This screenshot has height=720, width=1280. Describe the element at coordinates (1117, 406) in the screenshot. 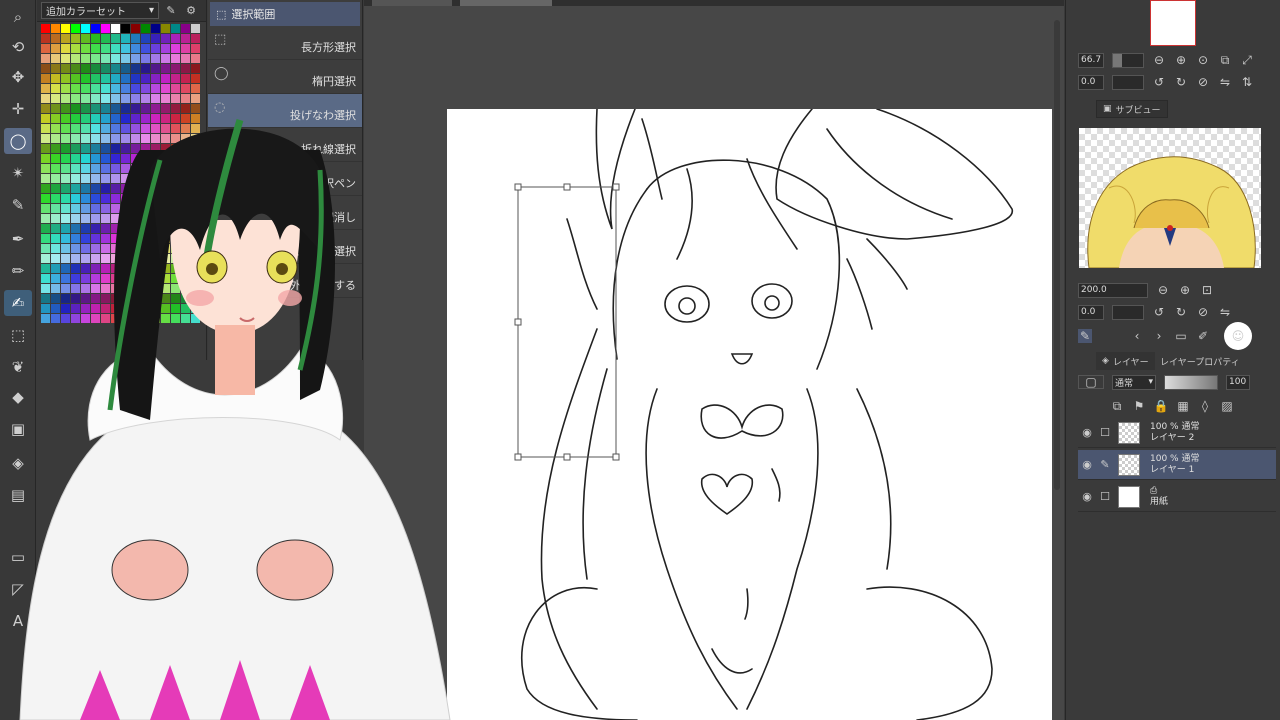

I see `copy-icon: ⧉` at that location.